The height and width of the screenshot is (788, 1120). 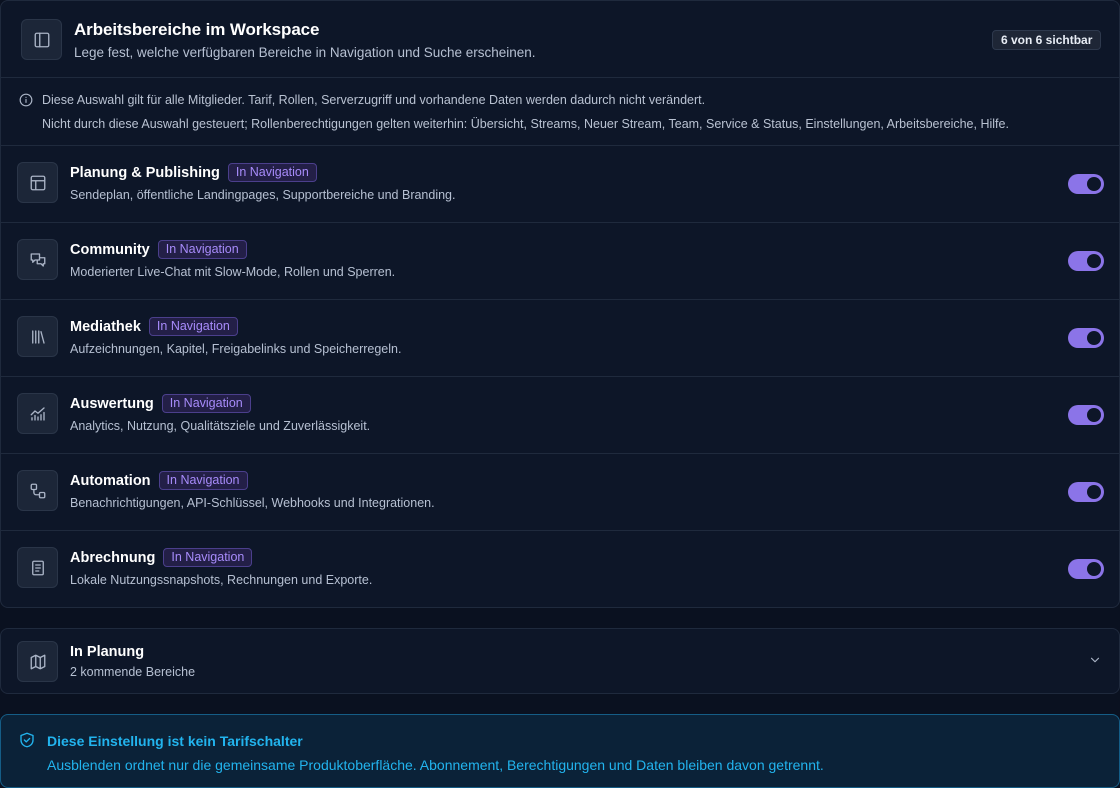 I want to click on module-toggle-planung, so click(x=1086, y=184).